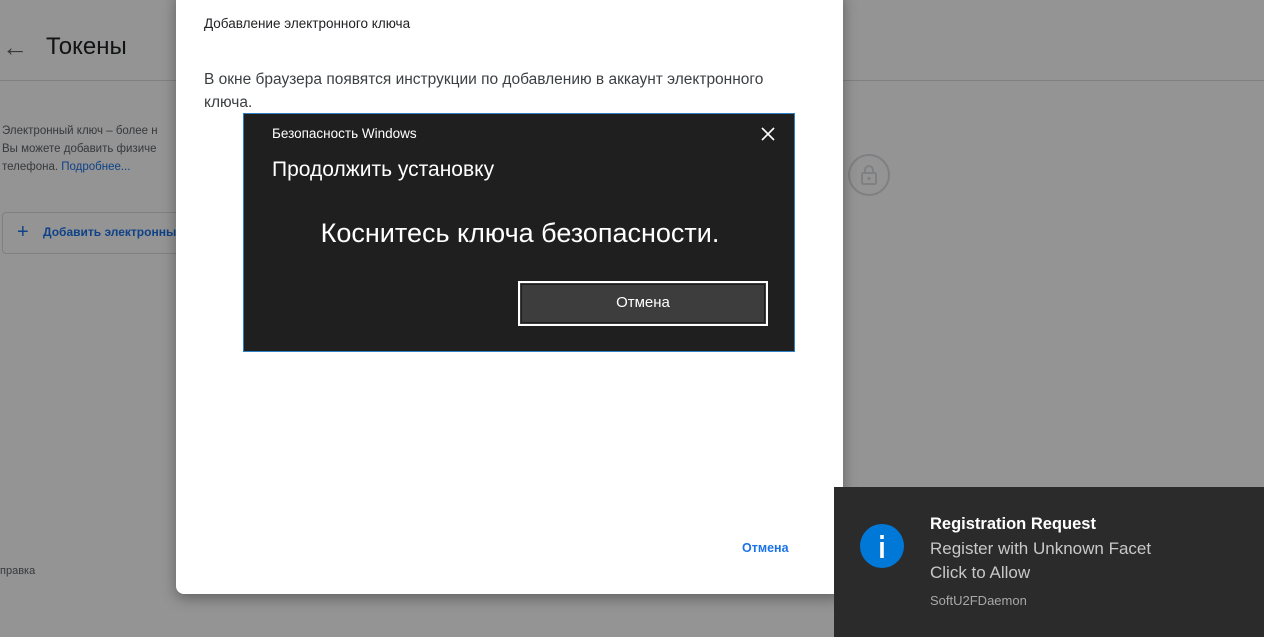  What do you see at coordinates (1041, 548) in the screenshot?
I see `toast-message-line-1: Register with Unknown Facet` at bounding box center [1041, 548].